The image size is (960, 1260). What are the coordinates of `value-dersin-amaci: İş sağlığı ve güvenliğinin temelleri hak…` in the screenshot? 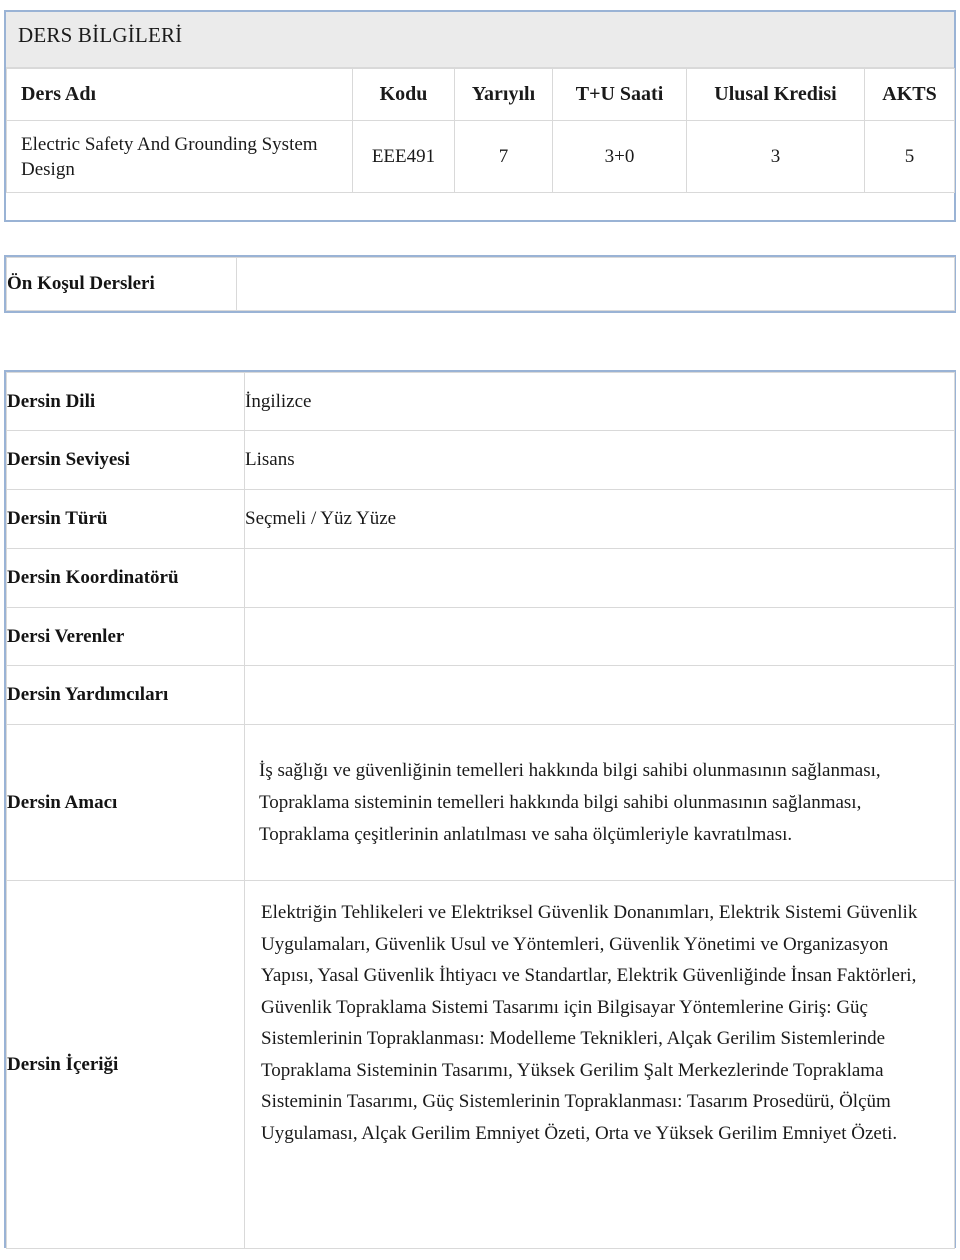 It's located at (599, 802).